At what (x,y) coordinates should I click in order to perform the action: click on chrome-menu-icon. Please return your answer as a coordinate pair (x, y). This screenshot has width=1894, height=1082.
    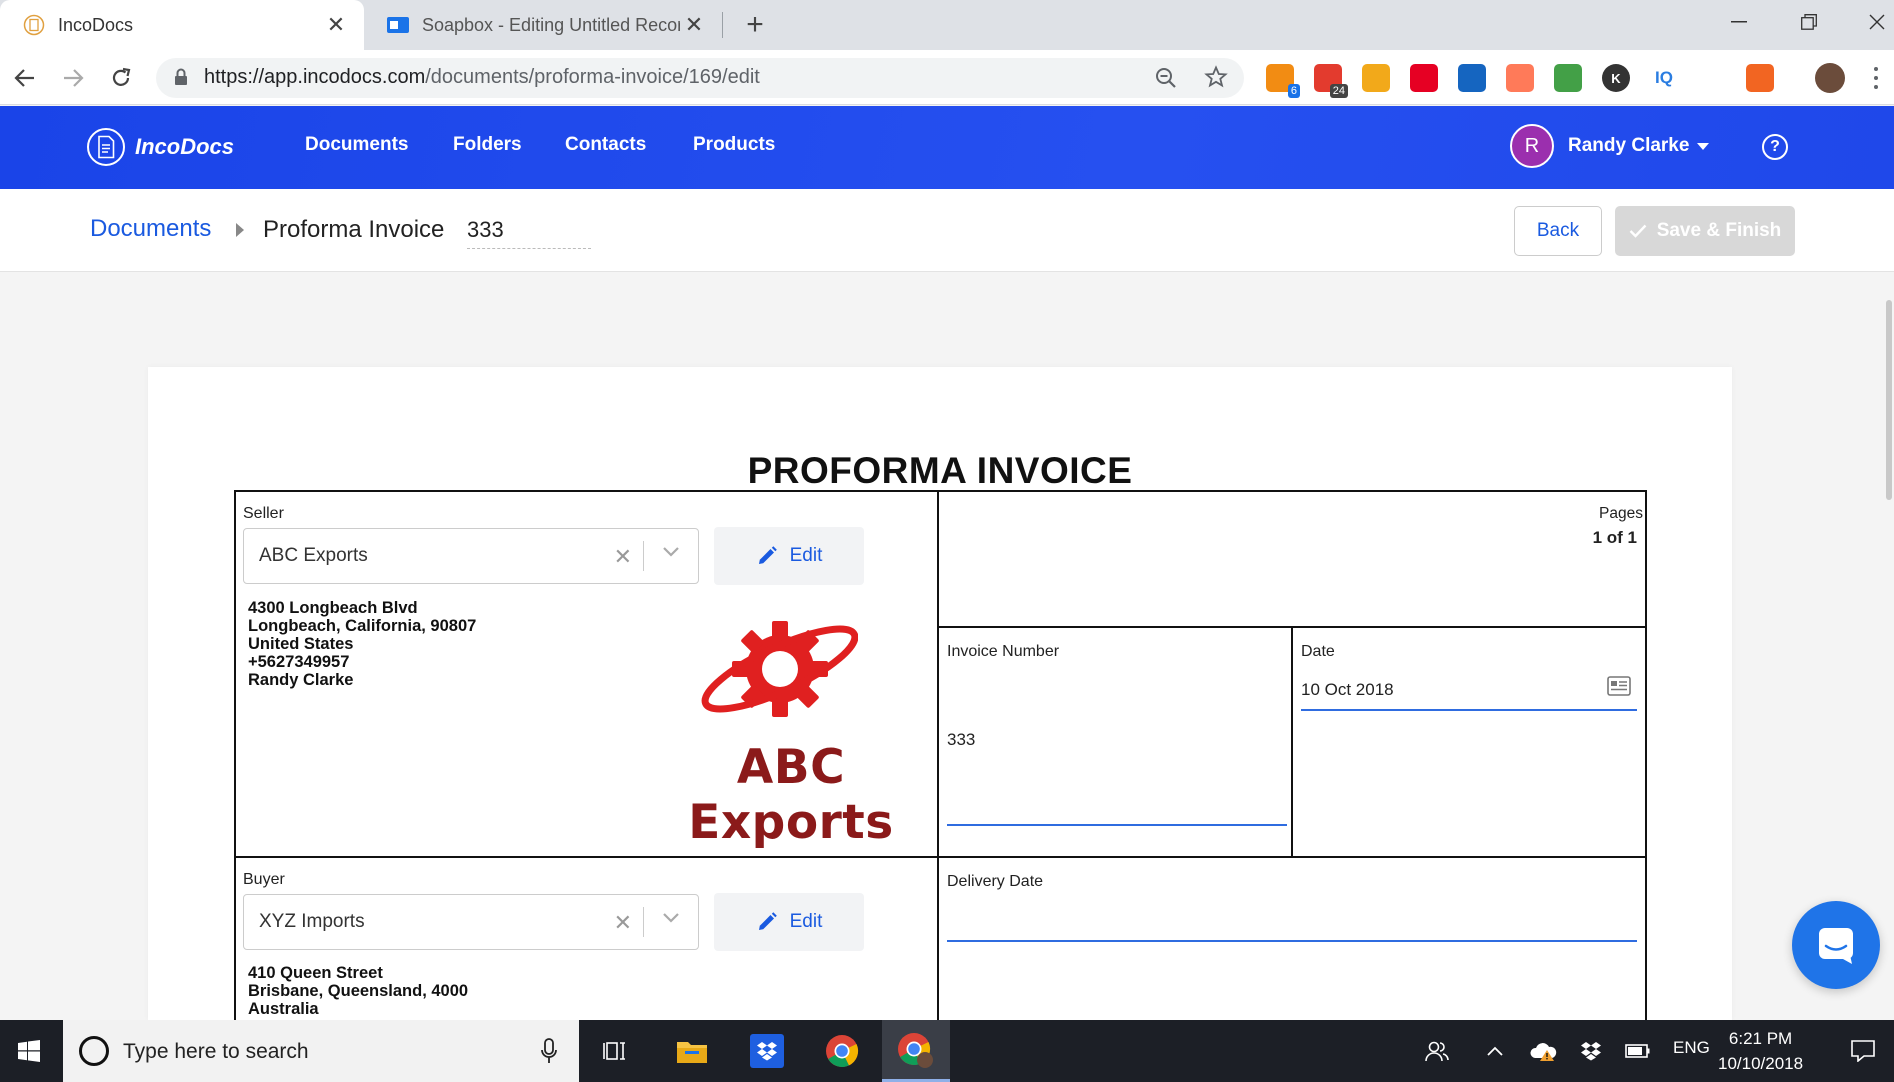
    Looking at the image, I should click on (1876, 78).